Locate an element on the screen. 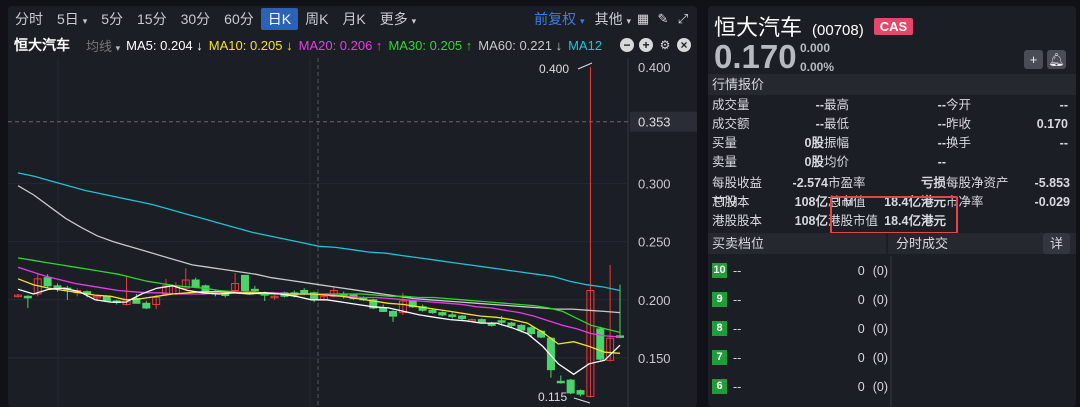  orderbook: 10 -- 0 (0) 9 -- 0 (0) 8 -- 0 (0) 7 -- 0 (0) 6 -- 0 (0) is located at coordinates (800, 328).